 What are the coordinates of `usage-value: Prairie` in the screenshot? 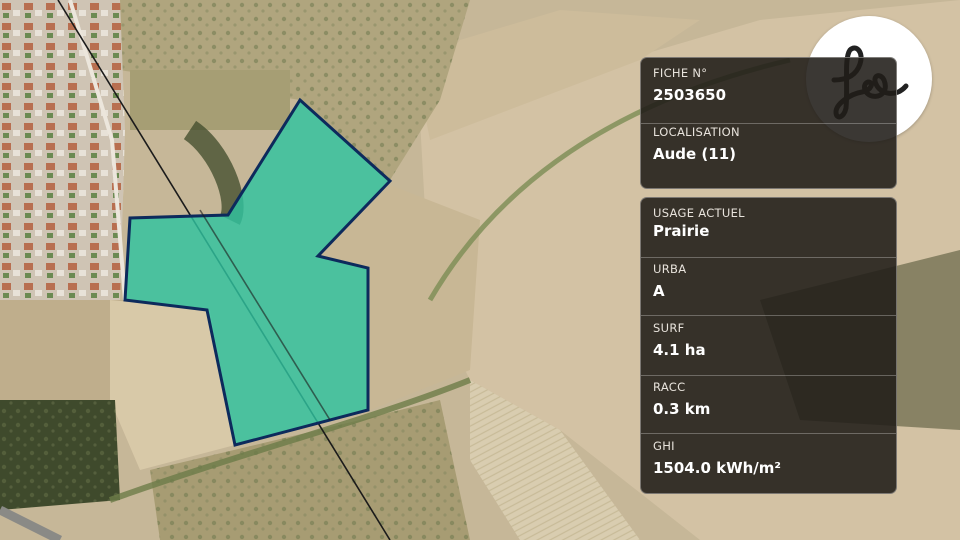 It's located at (681, 231).